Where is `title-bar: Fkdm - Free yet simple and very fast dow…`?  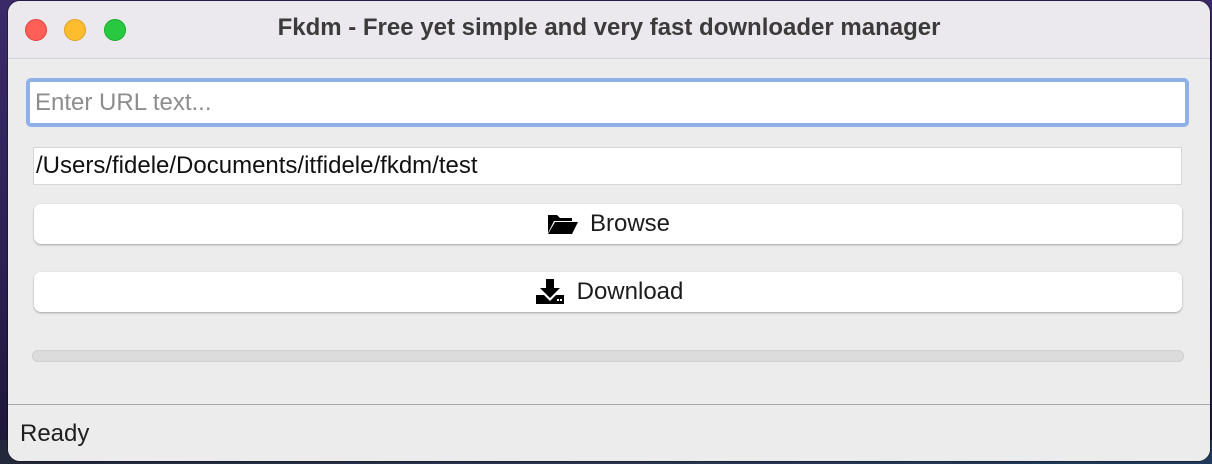 title-bar: Fkdm - Free yet simple and very fast dow… is located at coordinates (609, 30).